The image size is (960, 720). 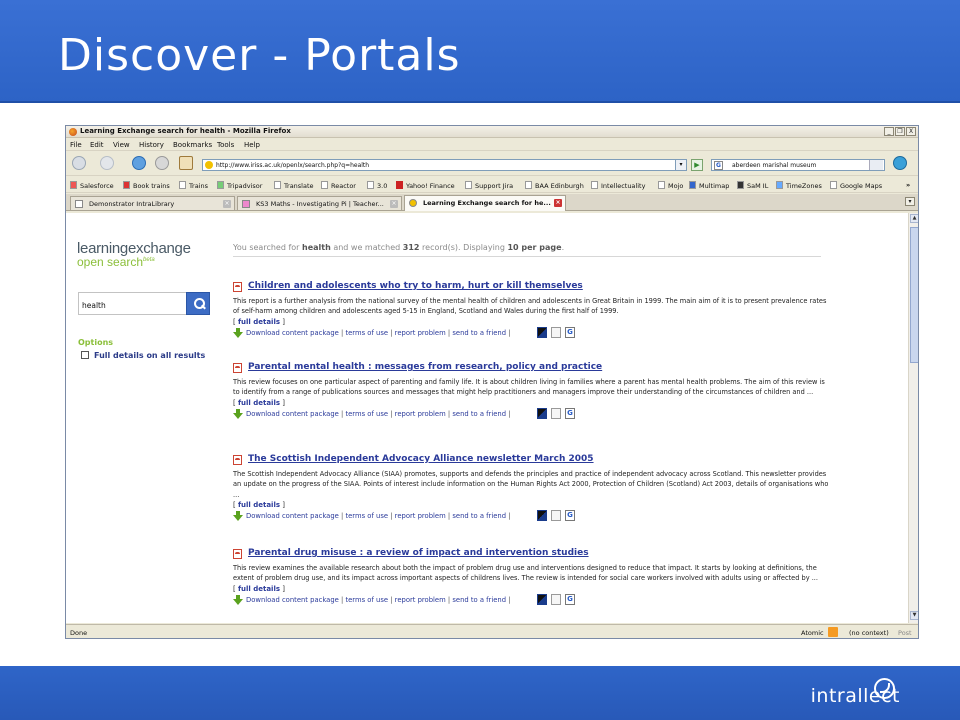 What do you see at coordinates (798, 165) in the screenshot?
I see `browser-search-input: G aberdeen marishal museum` at bounding box center [798, 165].